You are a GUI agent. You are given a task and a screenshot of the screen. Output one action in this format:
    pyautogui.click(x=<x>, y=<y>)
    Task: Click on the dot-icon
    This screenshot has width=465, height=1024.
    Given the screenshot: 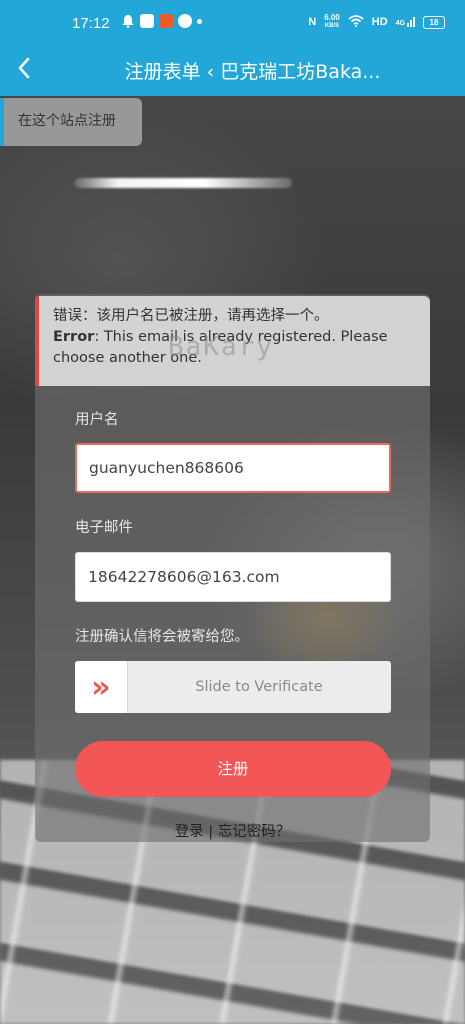 What is the action you would take?
    pyautogui.click(x=199, y=21)
    